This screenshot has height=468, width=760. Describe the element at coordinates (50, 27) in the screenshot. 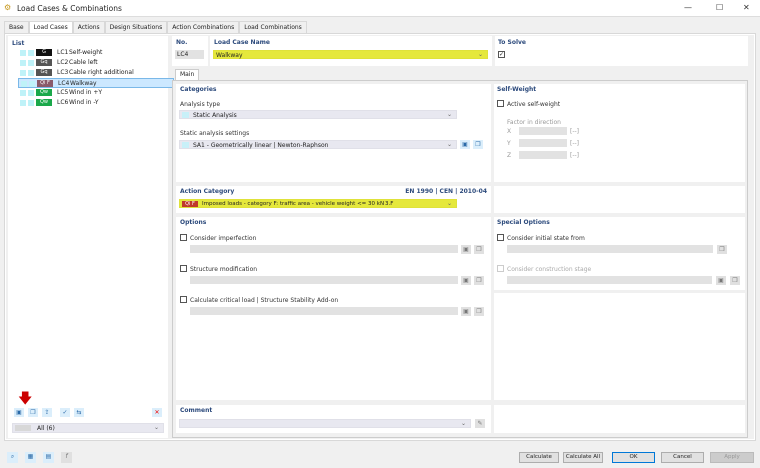

I see `tab-load-cases: Load Cases` at that location.